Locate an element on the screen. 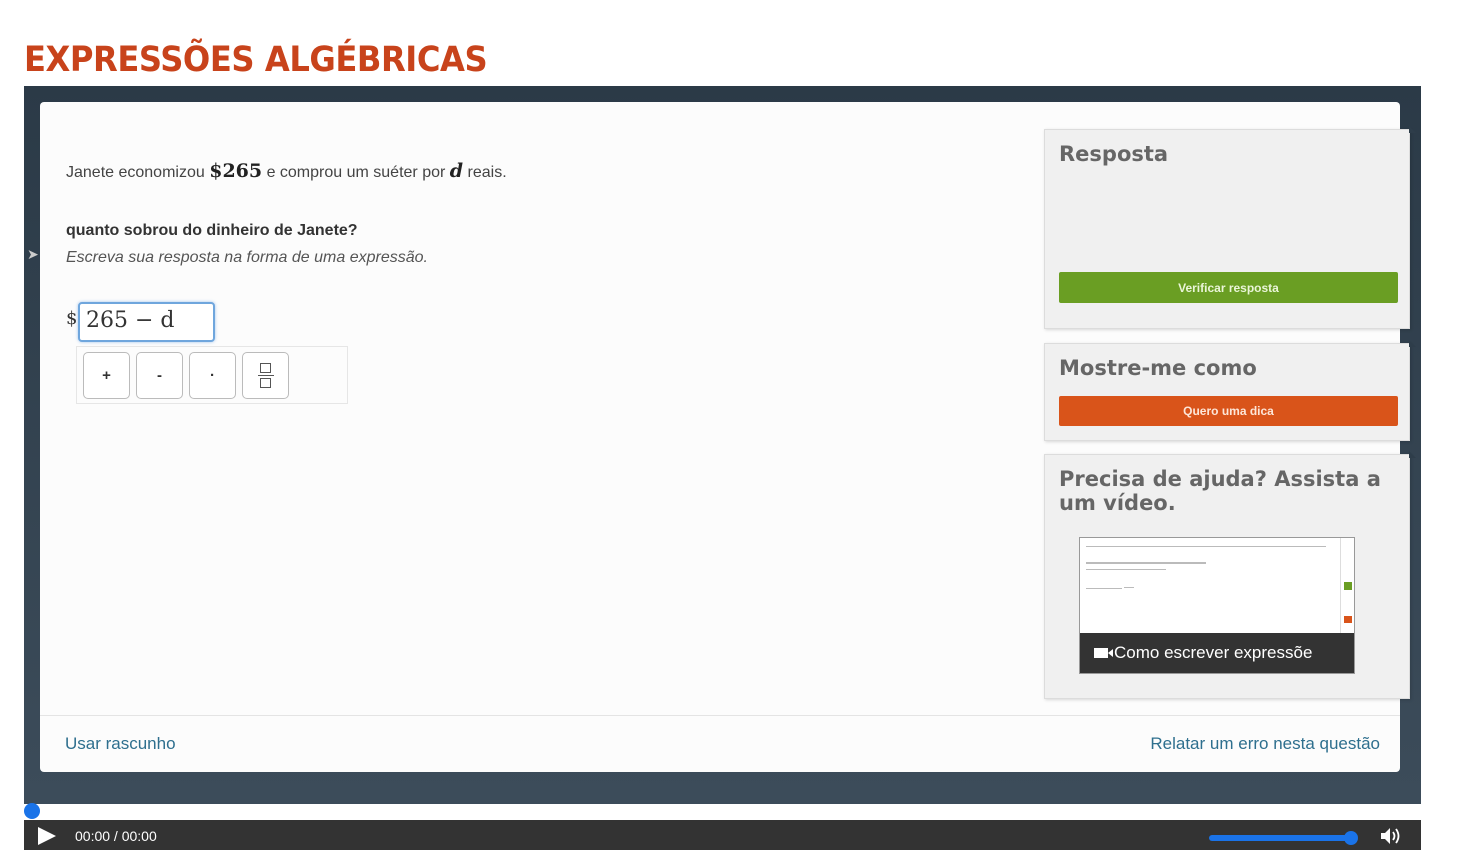 This screenshot has height=850, width=1460. minus-icon: - is located at coordinates (159, 375).